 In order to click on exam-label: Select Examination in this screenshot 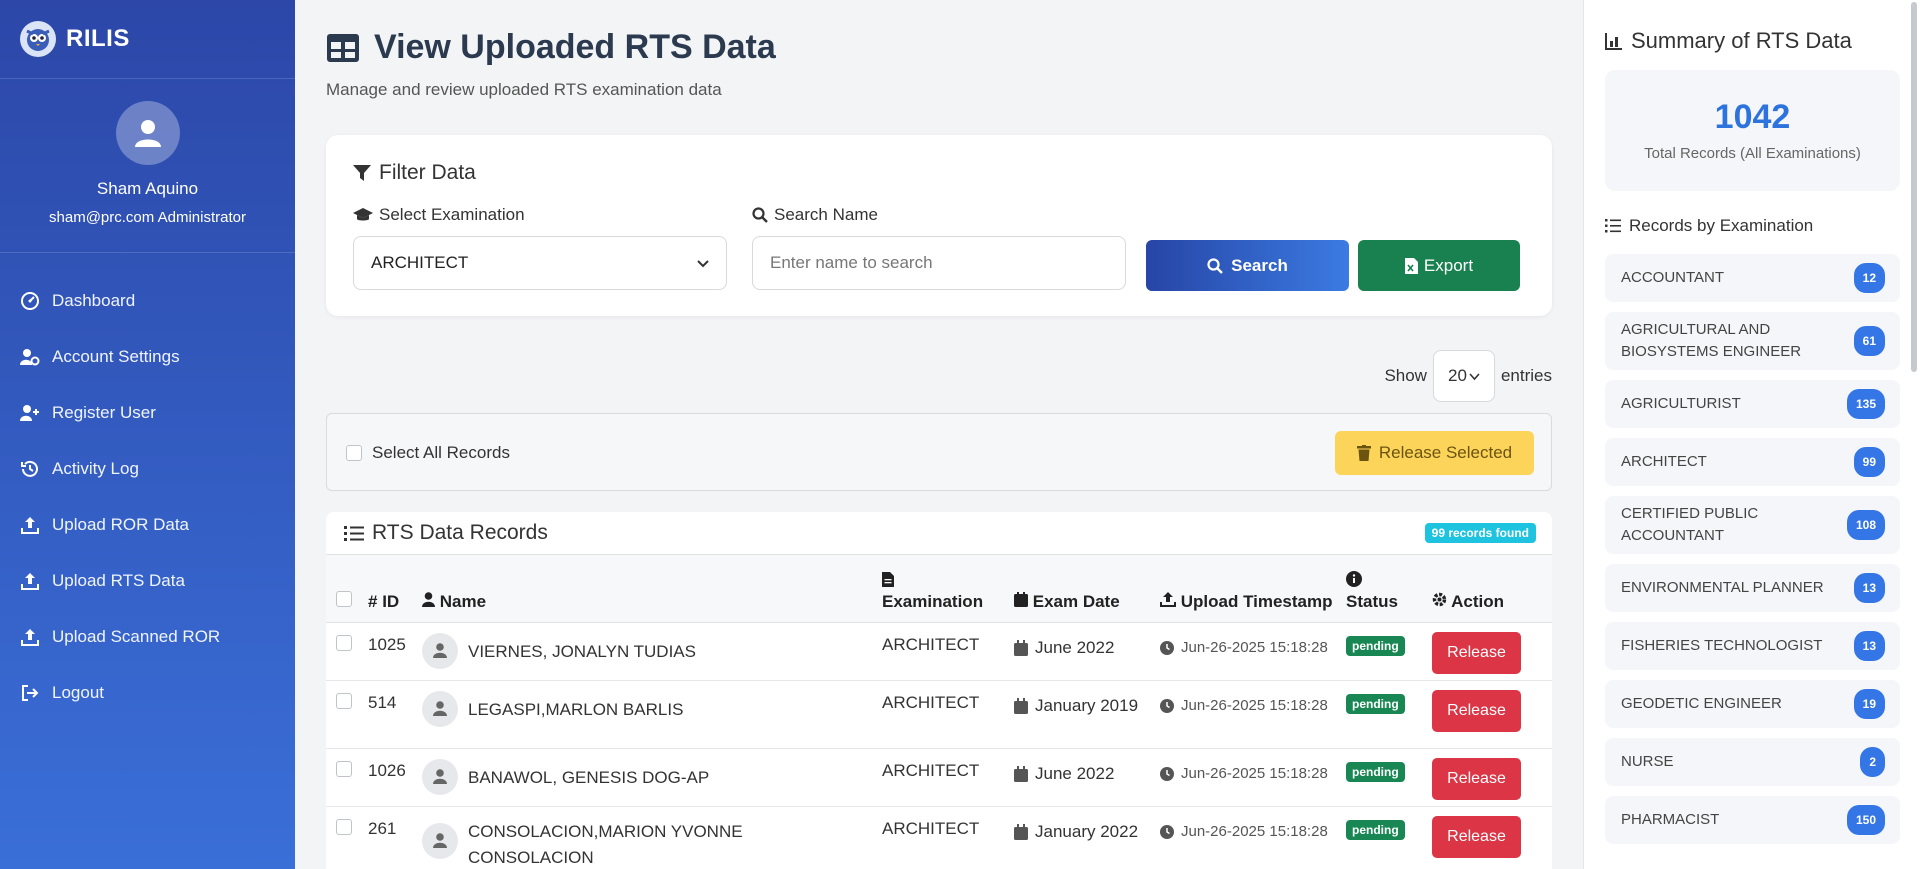, I will do `click(439, 215)`.